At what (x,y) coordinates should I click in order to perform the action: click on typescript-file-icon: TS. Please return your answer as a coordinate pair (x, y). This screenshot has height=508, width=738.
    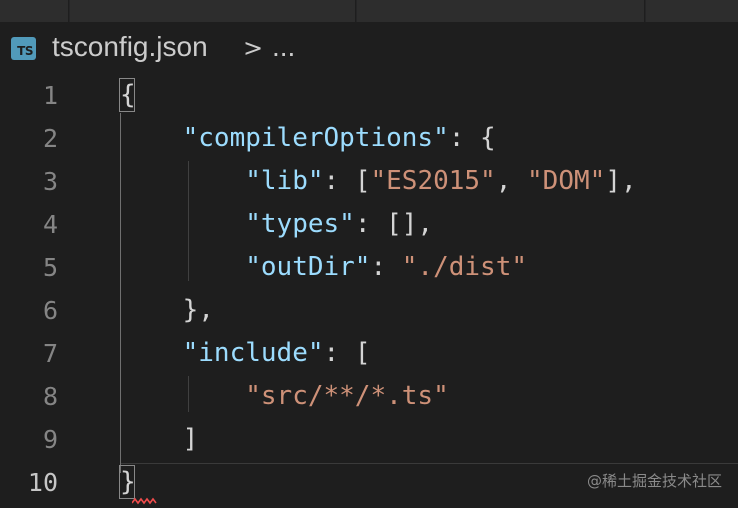
    Looking at the image, I should click on (23, 48).